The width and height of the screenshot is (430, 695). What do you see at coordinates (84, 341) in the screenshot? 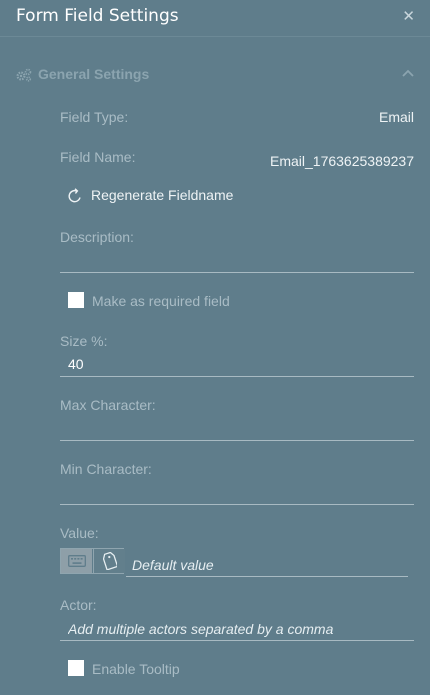
I see `size-label: Size %:` at bounding box center [84, 341].